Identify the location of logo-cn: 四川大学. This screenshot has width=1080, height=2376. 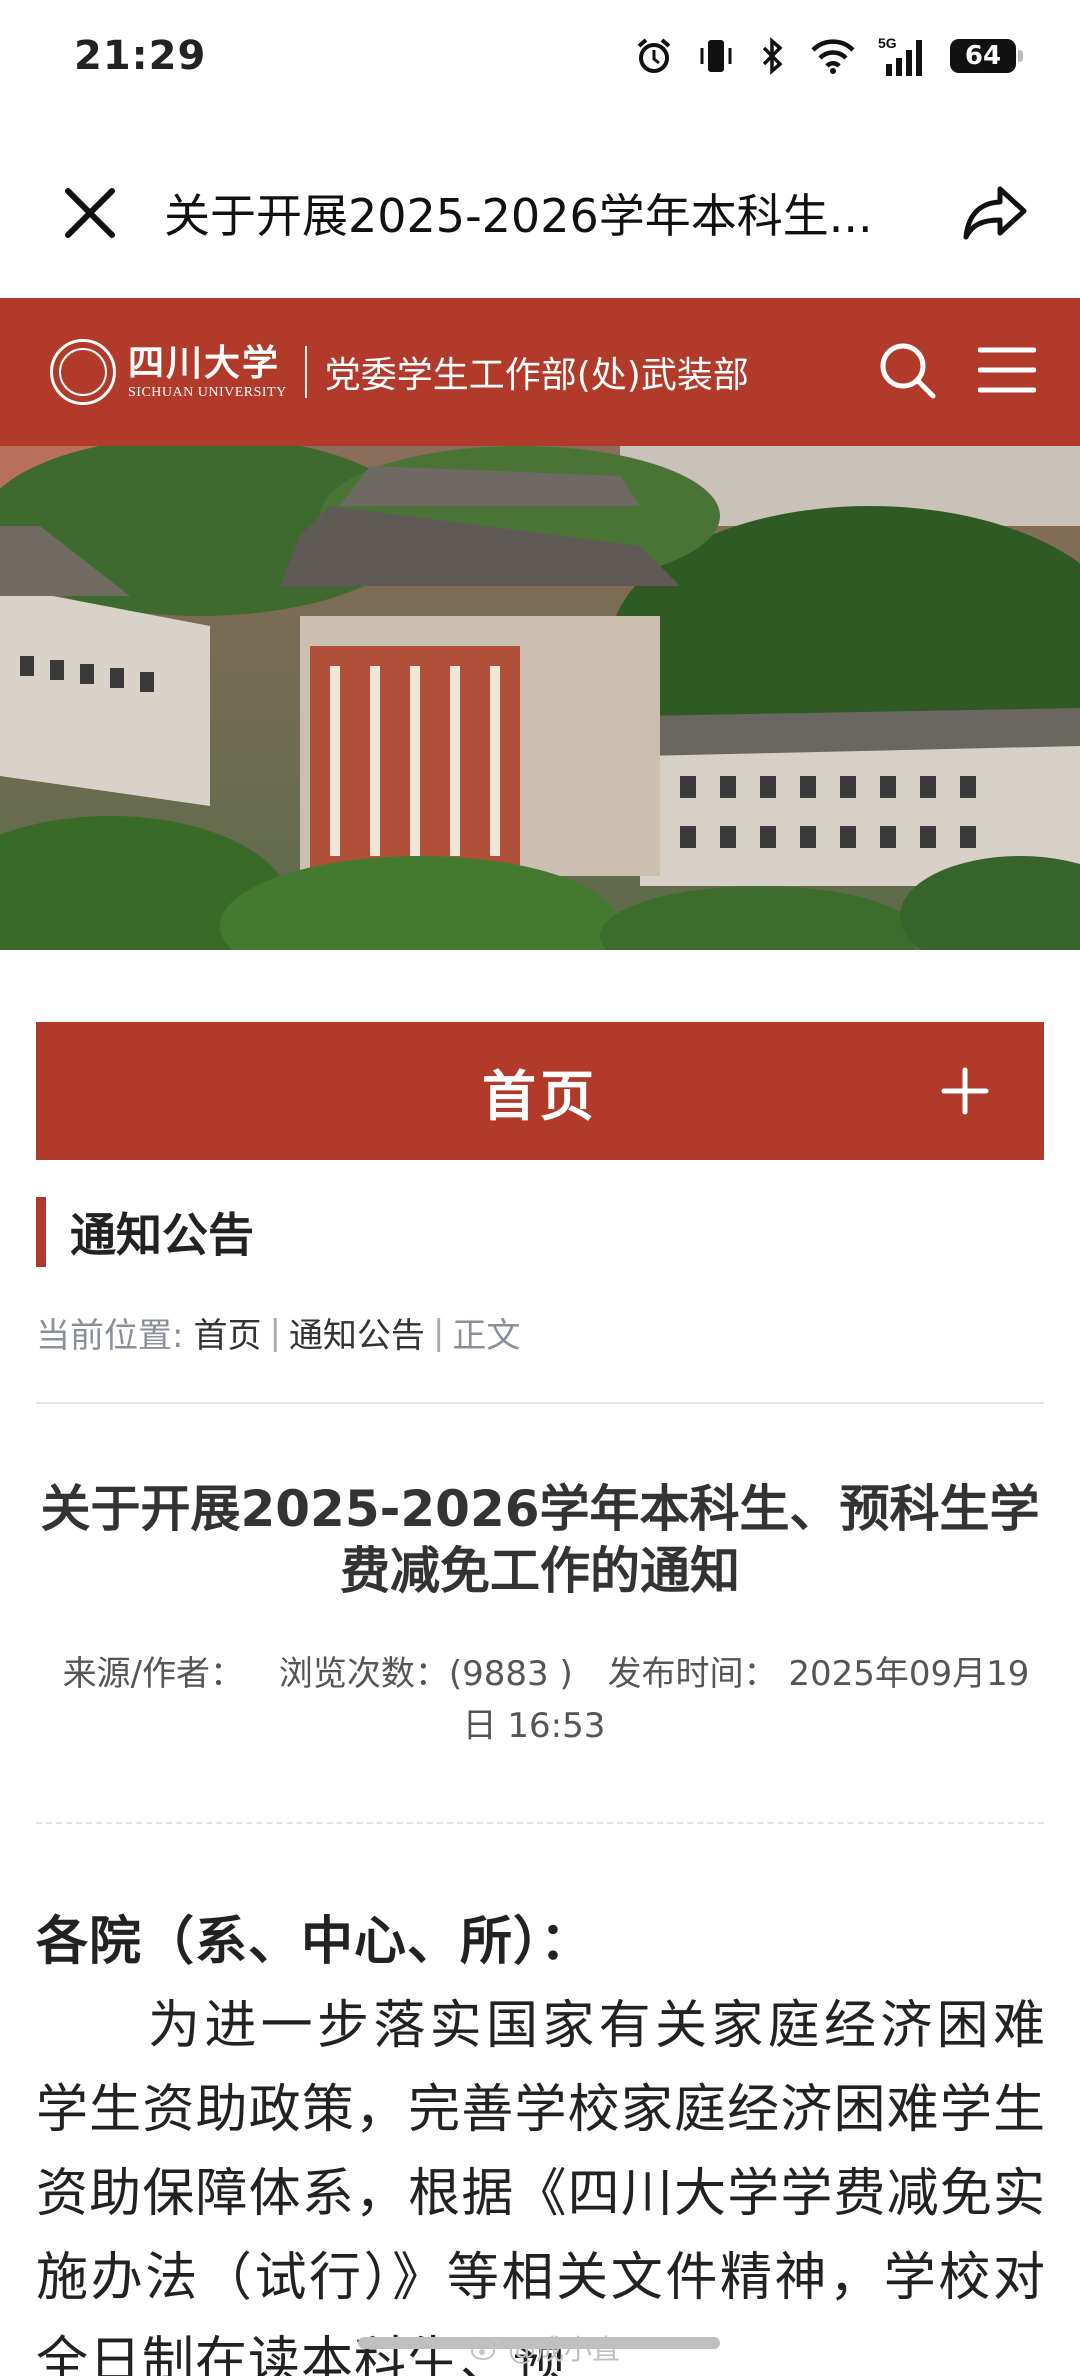
(204, 363).